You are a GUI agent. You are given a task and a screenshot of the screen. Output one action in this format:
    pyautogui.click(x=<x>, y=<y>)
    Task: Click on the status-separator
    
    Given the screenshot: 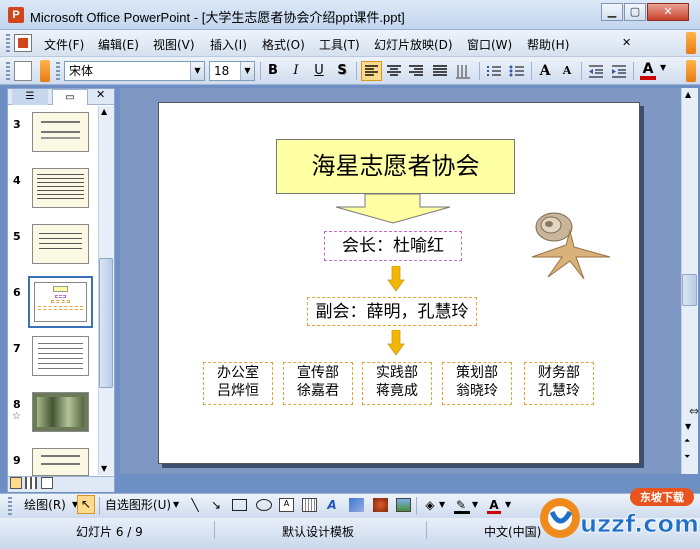 What is the action you would take?
    pyautogui.click(x=214, y=530)
    